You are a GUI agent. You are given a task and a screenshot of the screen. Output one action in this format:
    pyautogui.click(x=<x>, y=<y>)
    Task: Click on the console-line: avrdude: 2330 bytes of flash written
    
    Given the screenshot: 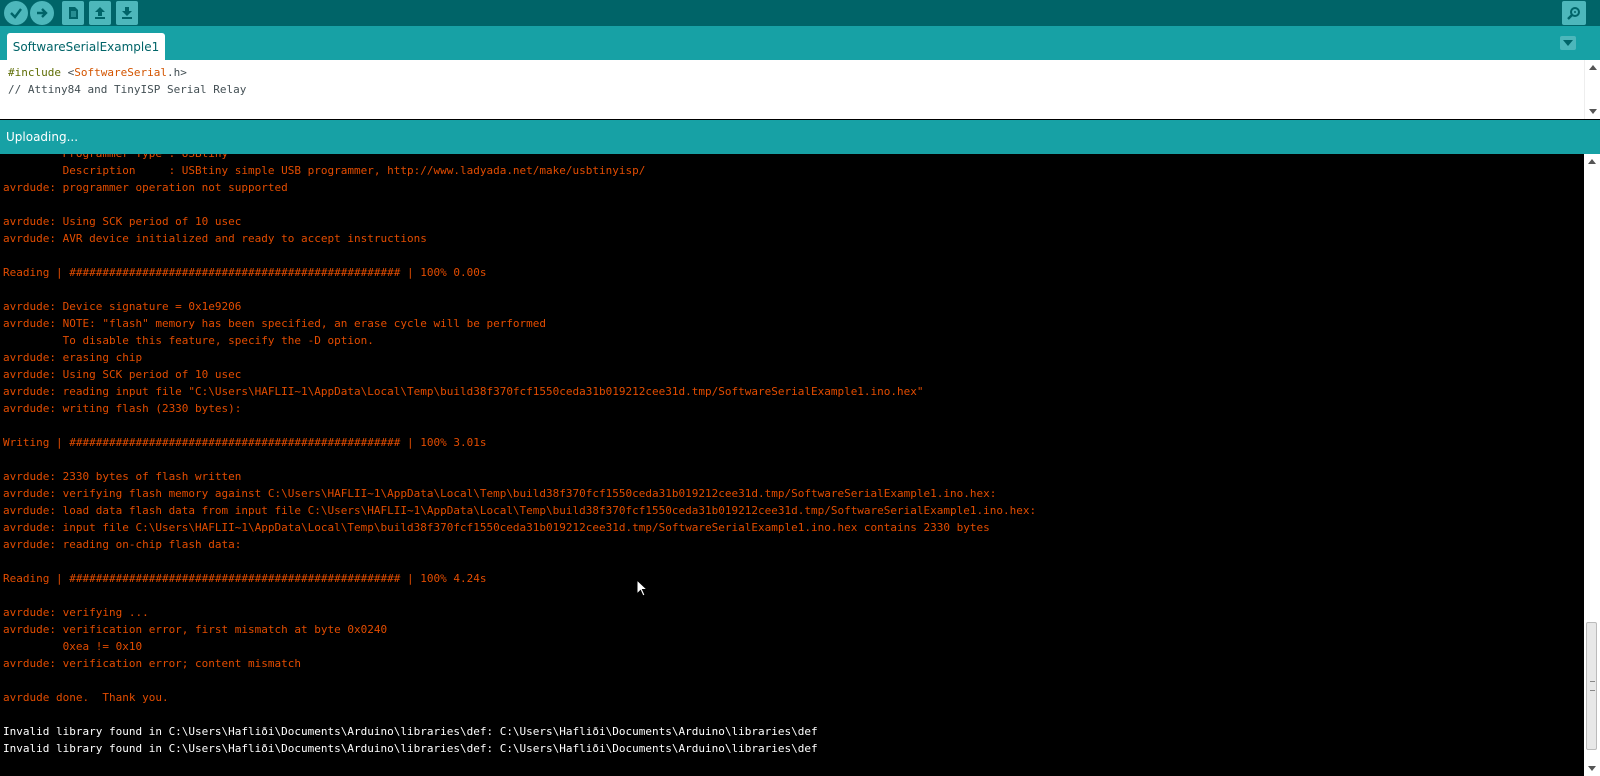 What is the action you would take?
    pyautogui.click(x=122, y=476)
    